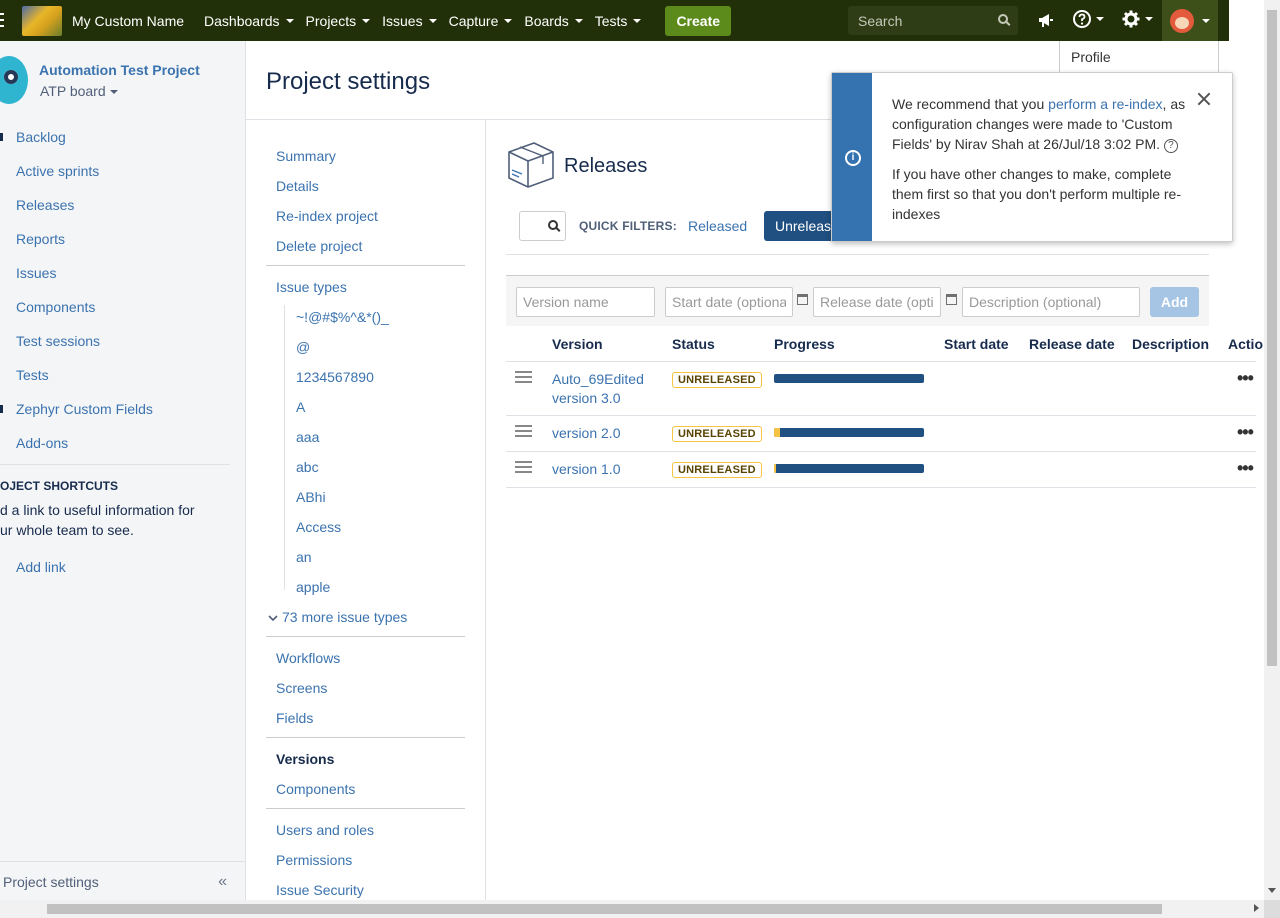 The width and height of the screenshot is (1280, 918). I want to click on help-menu, so click(1088, 19).